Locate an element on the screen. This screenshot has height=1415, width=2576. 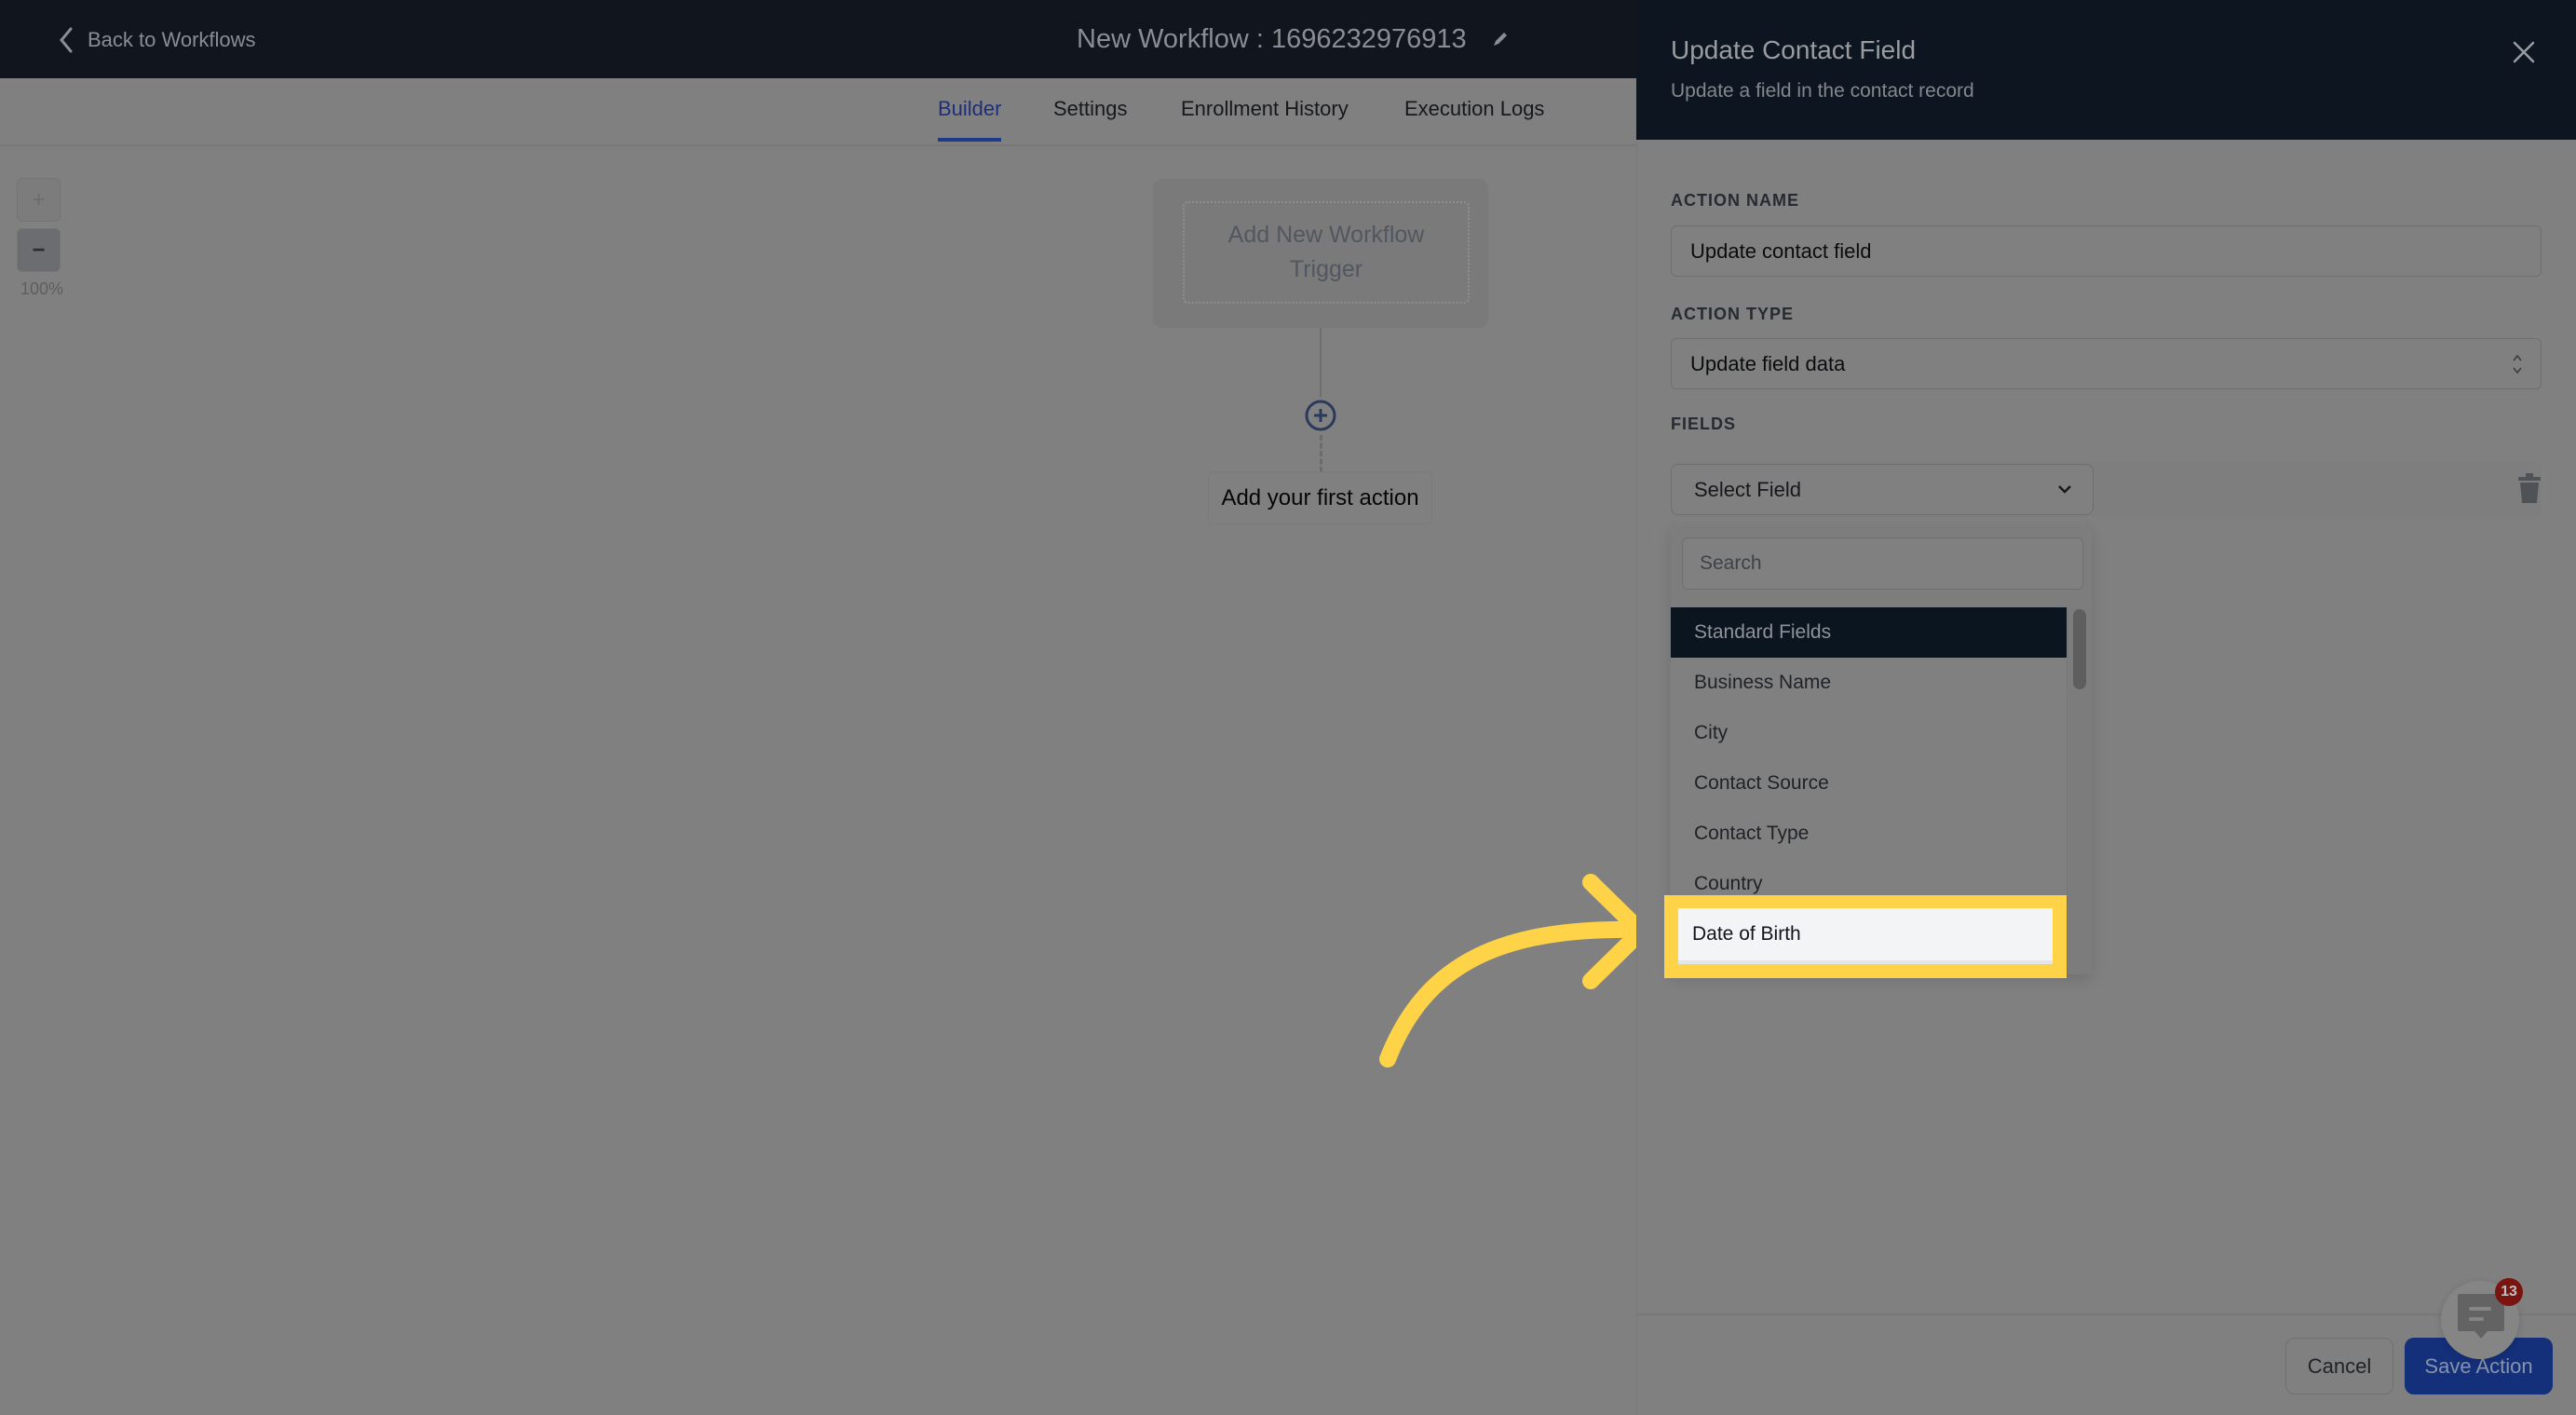
dropdown-item-business-name: Business Name is located at coordinates (1869, 683).